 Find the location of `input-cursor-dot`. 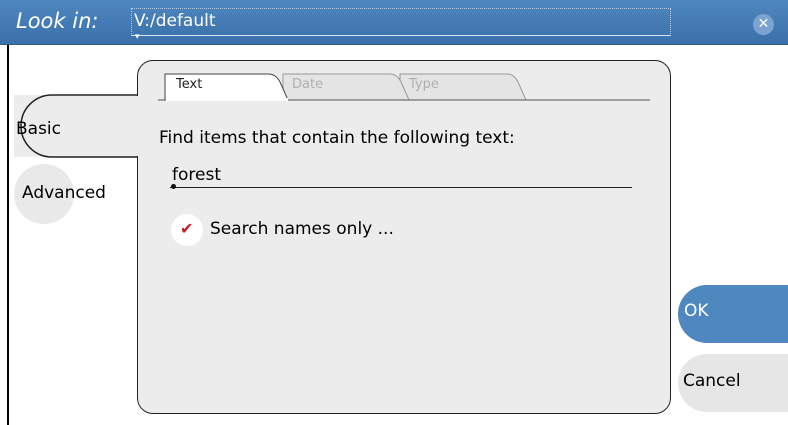

input-cursor-dot is located at coordinates (173, 186).